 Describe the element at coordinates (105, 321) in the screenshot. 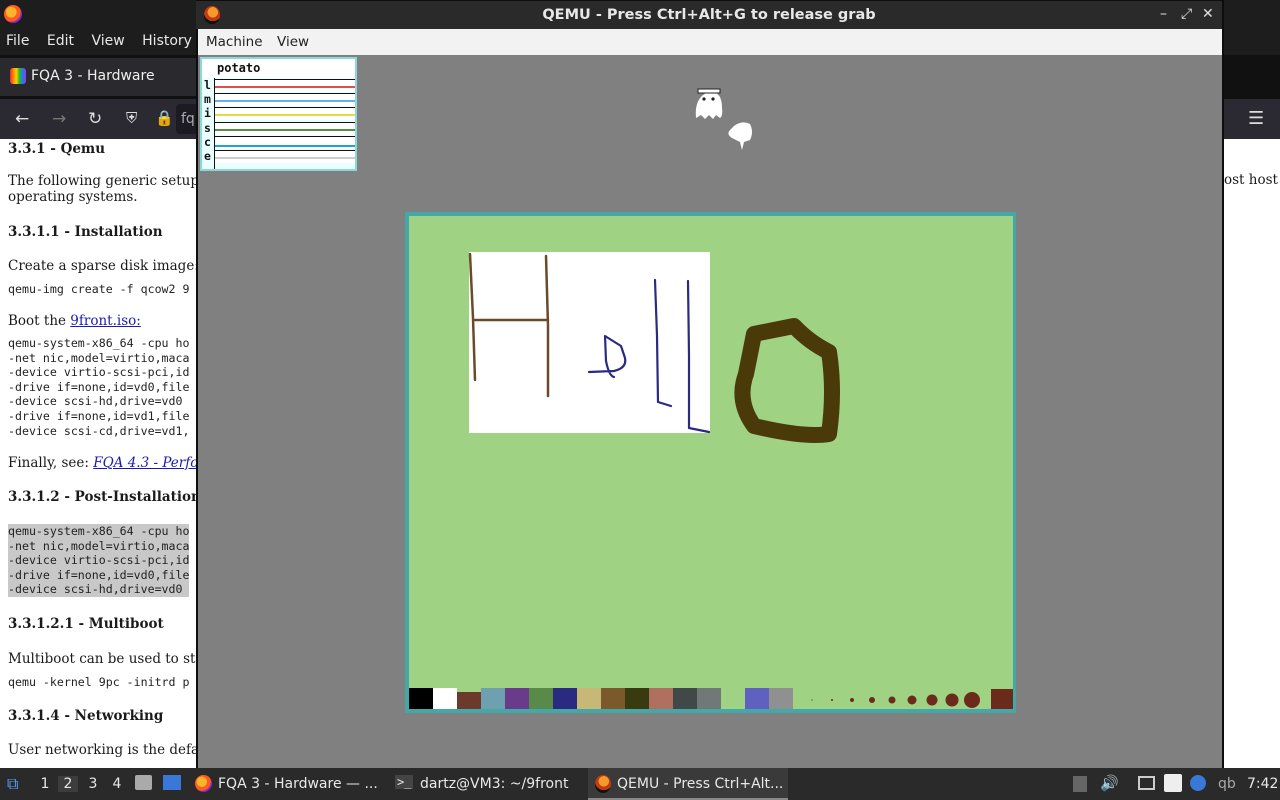

I see `iso-link: 9front.iso:` at that location.